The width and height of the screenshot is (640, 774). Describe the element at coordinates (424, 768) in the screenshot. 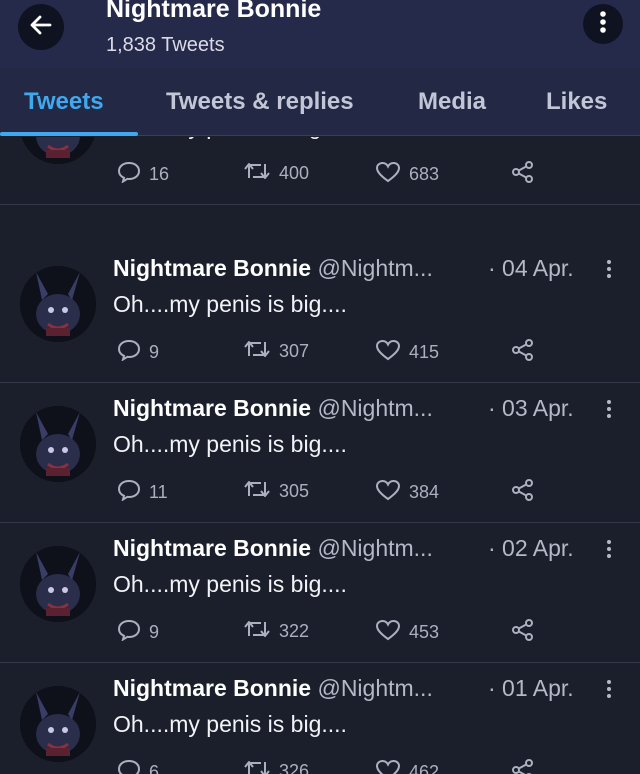

I see `like-count: 462` at that location.